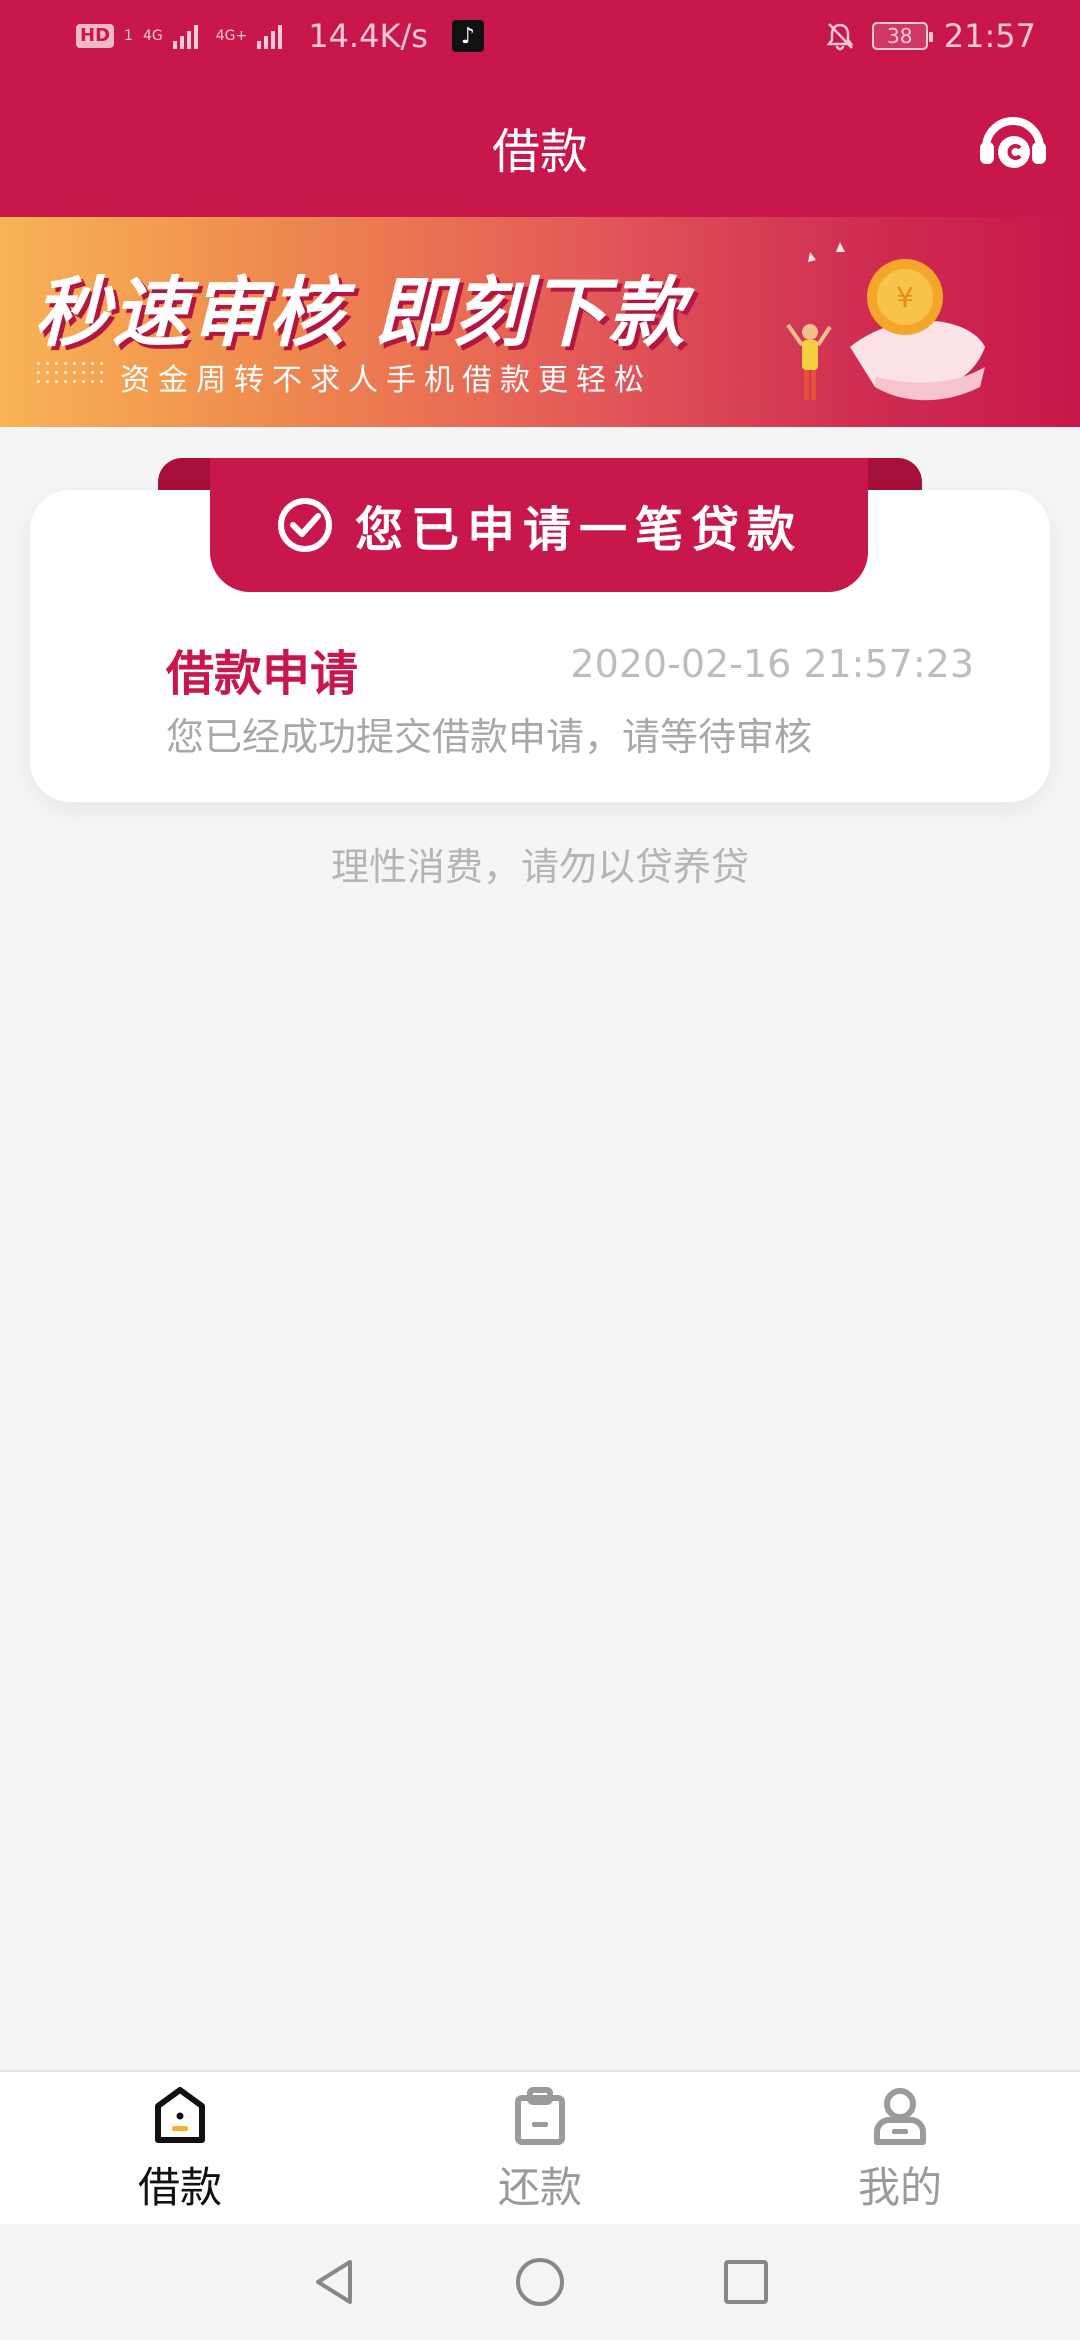  I want to click on banner-title: 秒速审核 即刻下款, so click(360, 312).